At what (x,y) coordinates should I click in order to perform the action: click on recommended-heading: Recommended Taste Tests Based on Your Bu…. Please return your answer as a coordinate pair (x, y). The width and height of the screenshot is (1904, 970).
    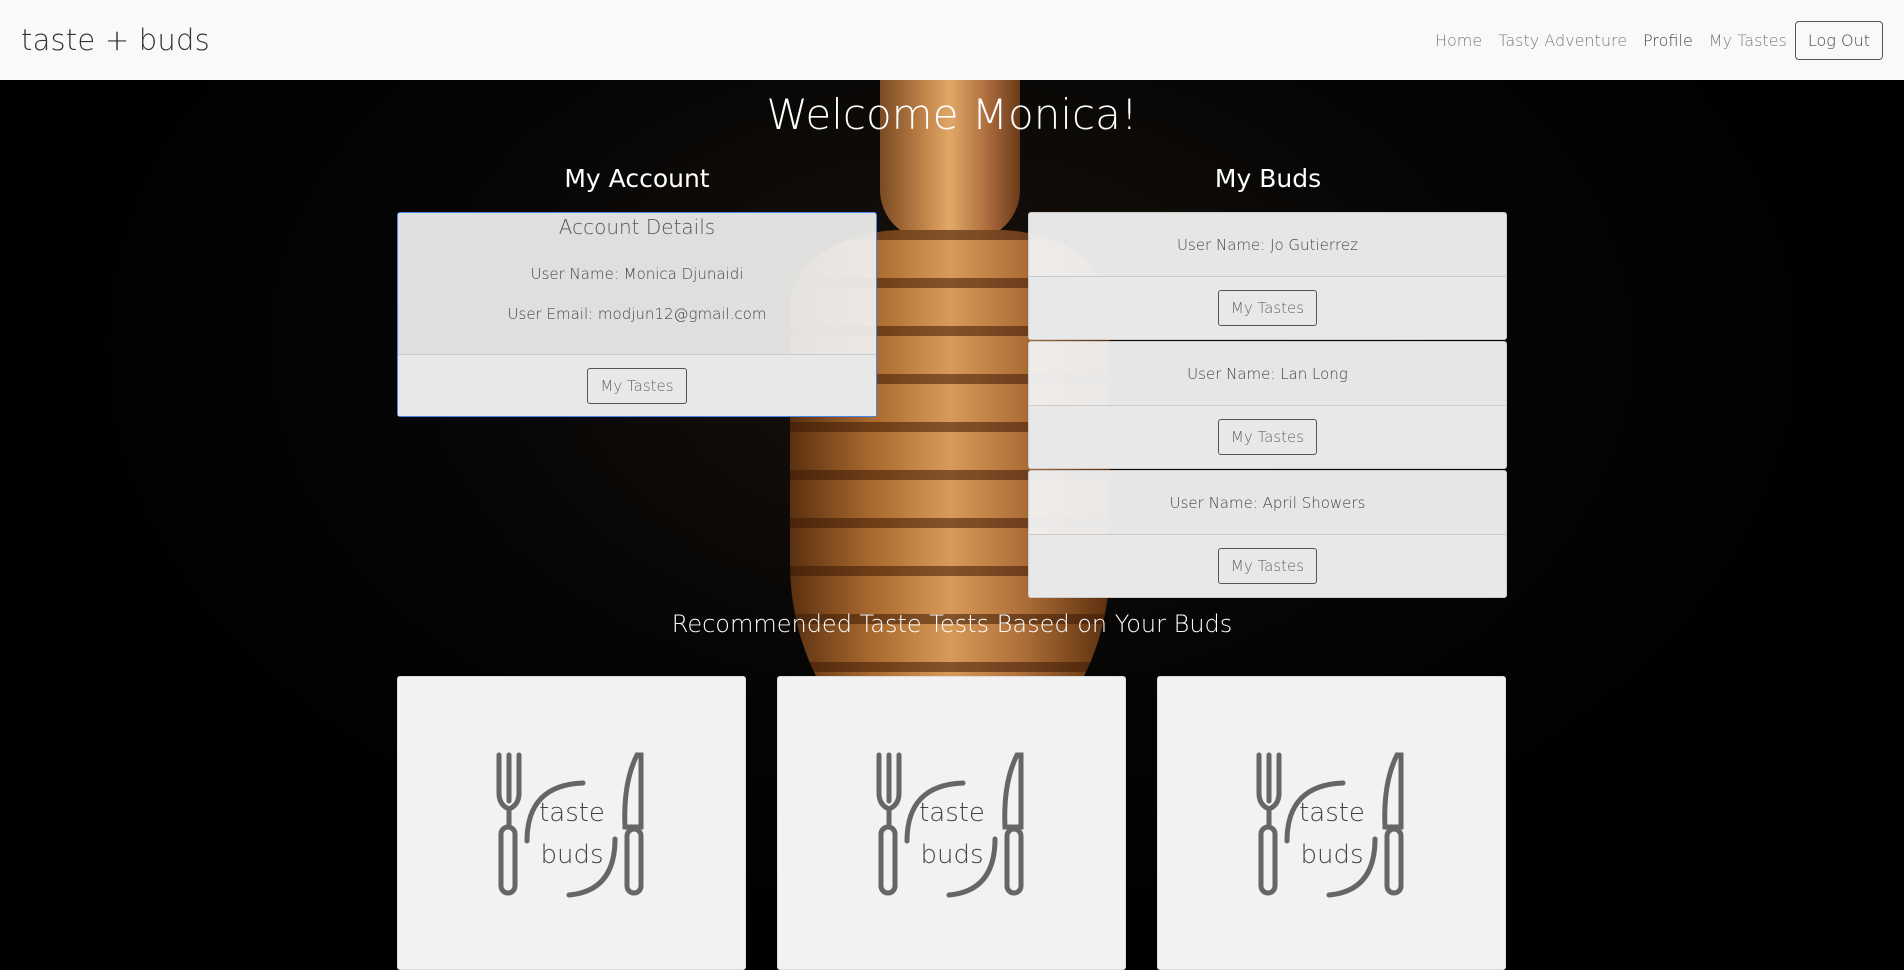
    Looking at the image, I should click on (952, 624).